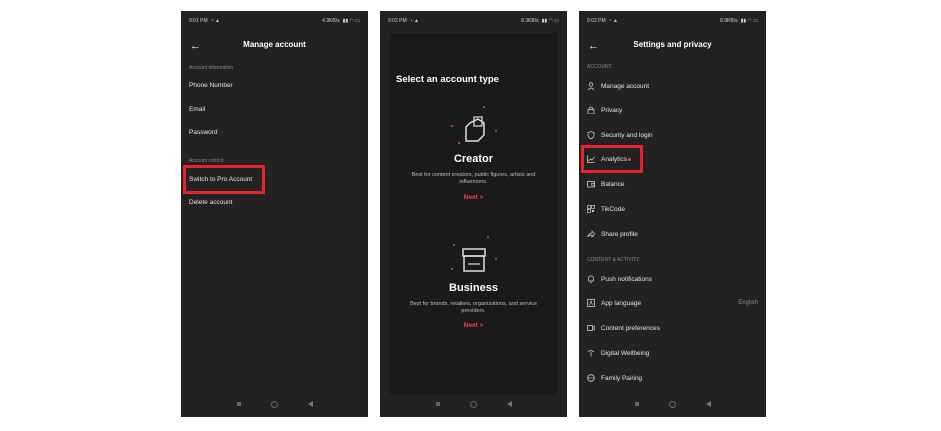 The image size is (941, 431). Describe the element at coordinates (274, 202) in the screenshot. I see `delete-account-row: Delete account` at that location.